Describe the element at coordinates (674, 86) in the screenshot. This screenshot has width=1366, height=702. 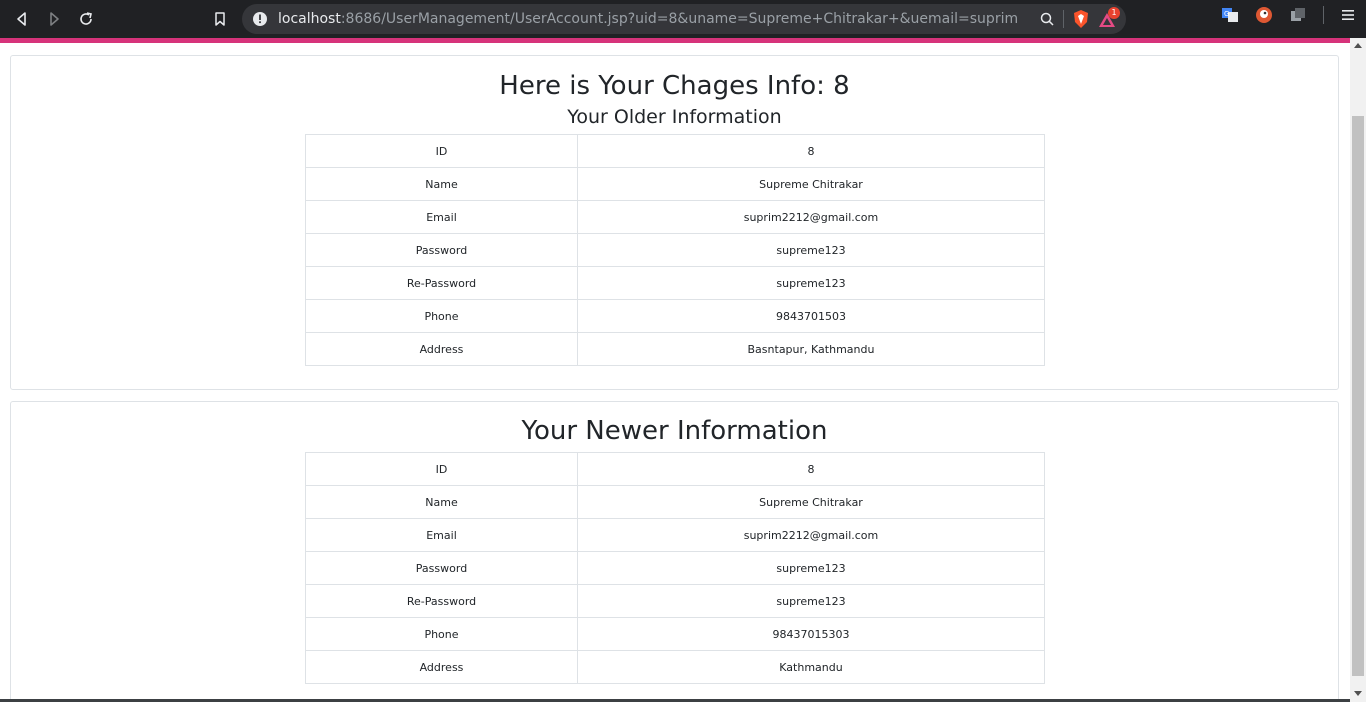
I see `page-title: Here is Your Chages Info: 8` at that location.